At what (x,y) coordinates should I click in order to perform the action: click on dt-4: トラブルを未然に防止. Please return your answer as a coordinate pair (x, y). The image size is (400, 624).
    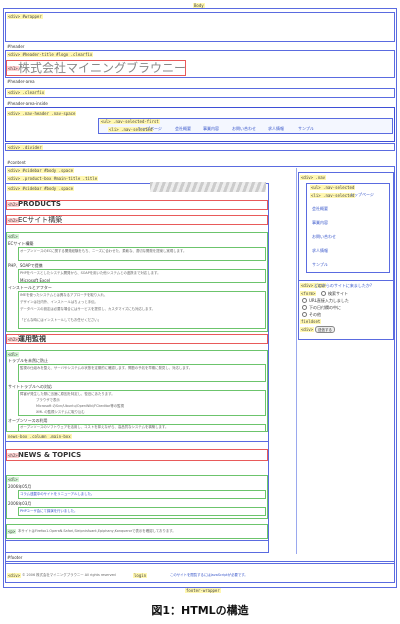
    Looking at the image, I should click on (28, 360).